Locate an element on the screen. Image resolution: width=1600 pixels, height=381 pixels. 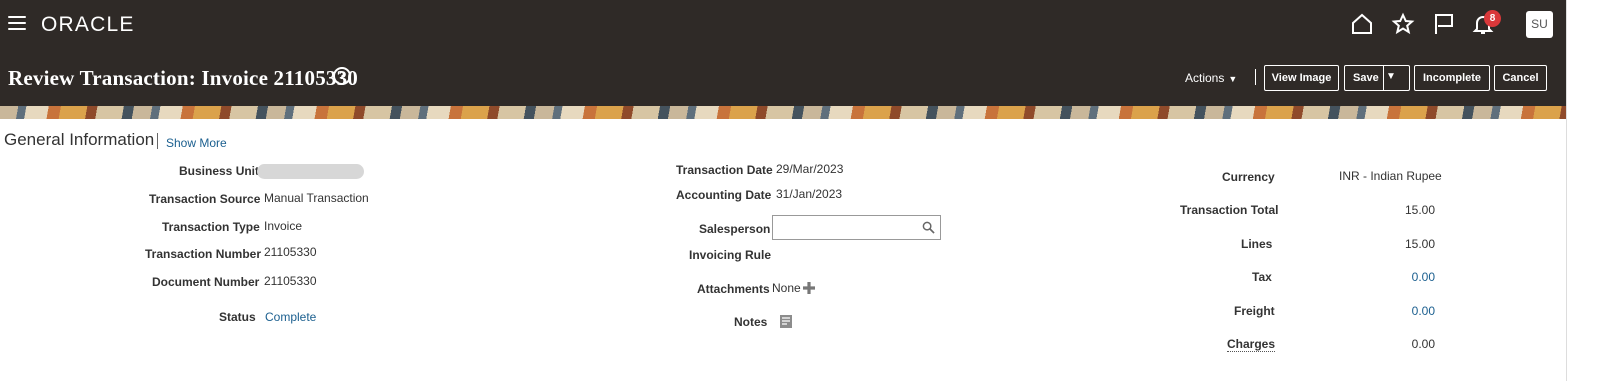
lines-value: 15.00 is located at coordinates (1419, 244).